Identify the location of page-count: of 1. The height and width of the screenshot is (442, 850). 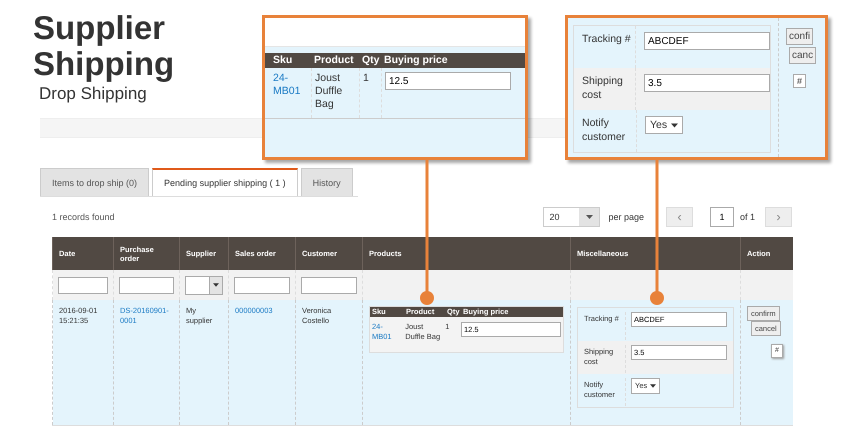
(747, 217).